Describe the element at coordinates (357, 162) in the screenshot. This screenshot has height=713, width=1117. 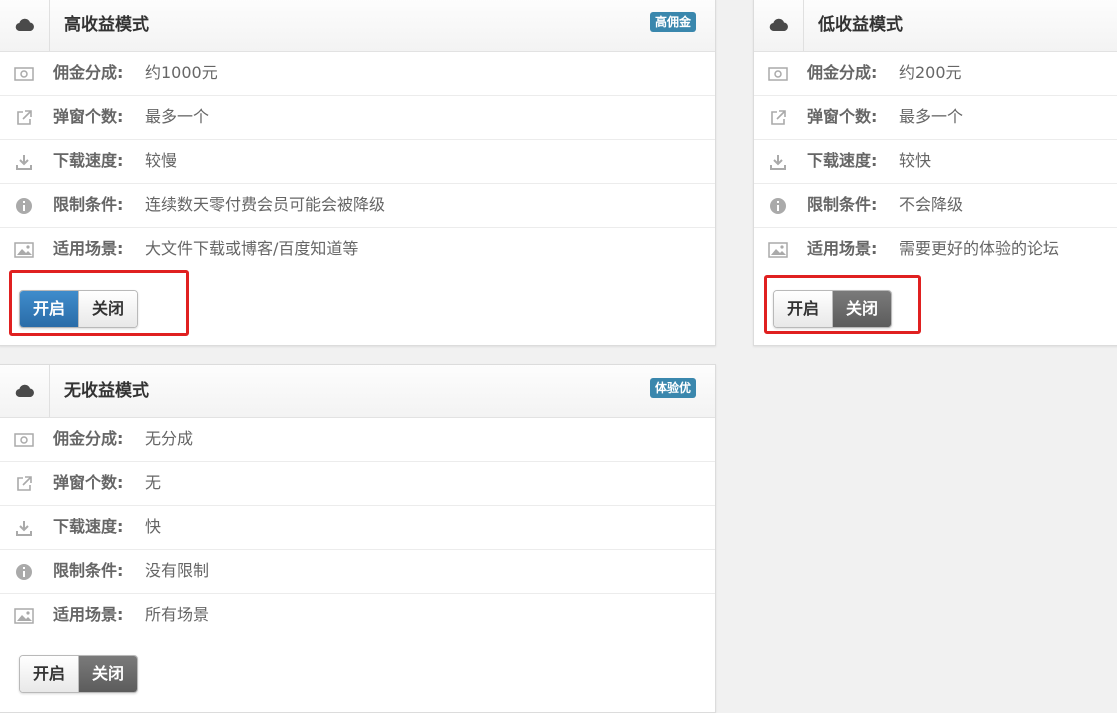
I see `row-speed: 下载速度: 较慢` at that location.